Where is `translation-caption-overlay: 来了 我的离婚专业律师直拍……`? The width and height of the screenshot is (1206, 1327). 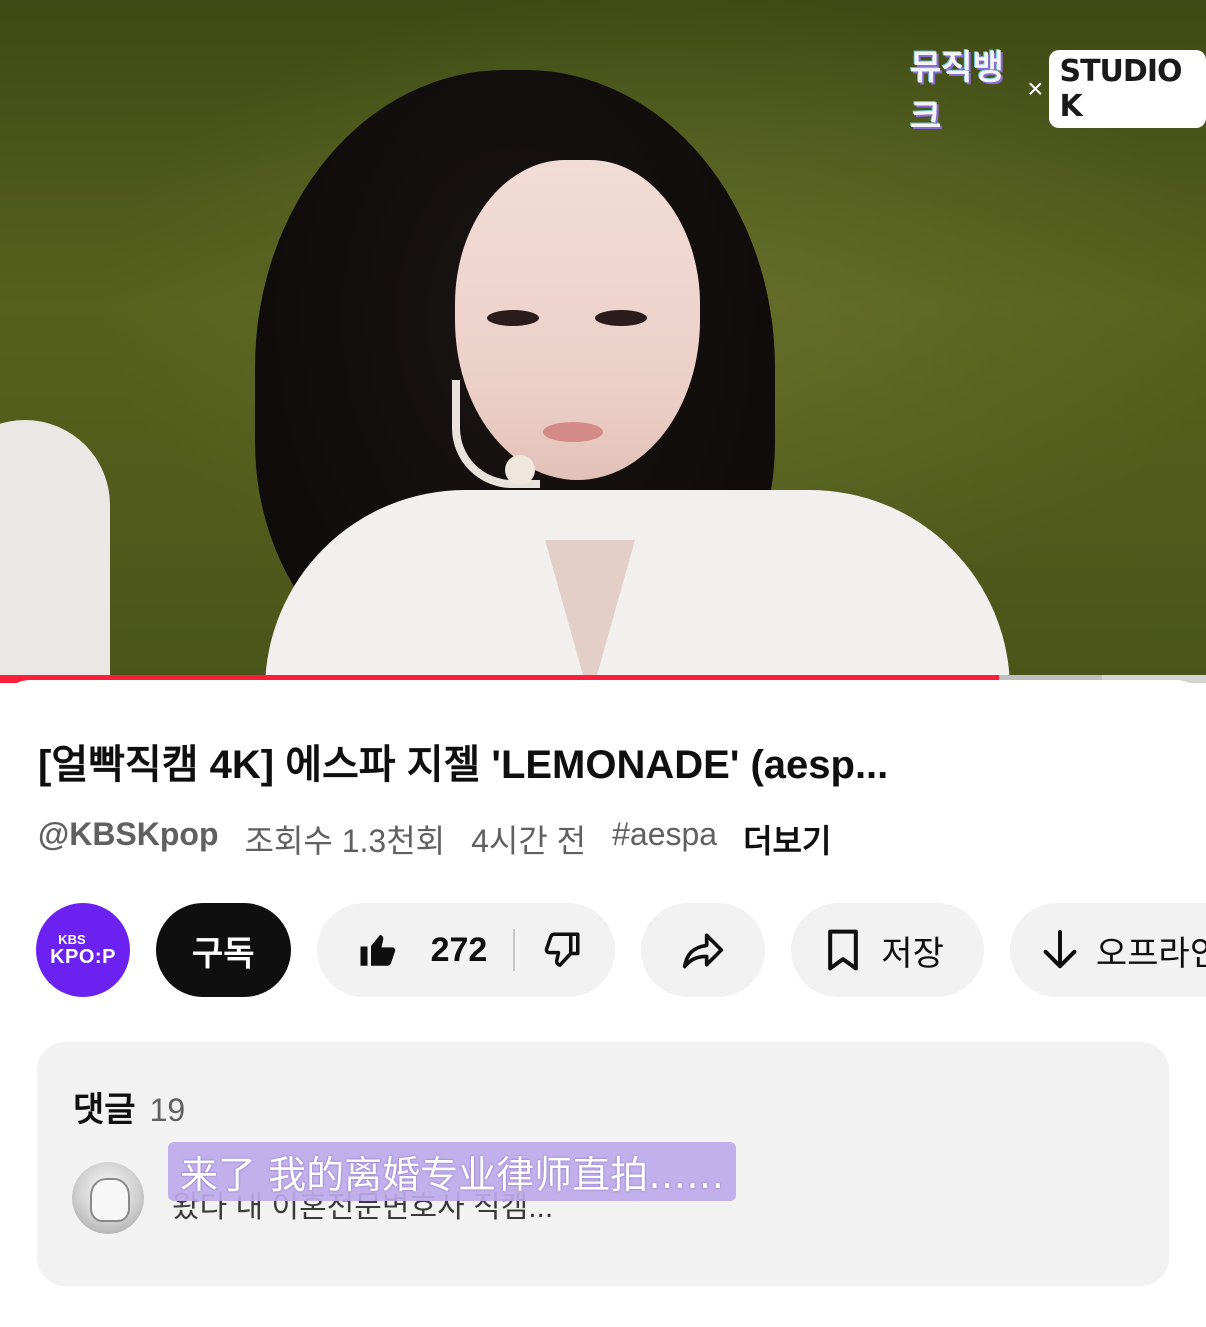
translation-caption-overlay: 来了 我的离婚专业律师直拍…… is located at coordinates (452, 1171).